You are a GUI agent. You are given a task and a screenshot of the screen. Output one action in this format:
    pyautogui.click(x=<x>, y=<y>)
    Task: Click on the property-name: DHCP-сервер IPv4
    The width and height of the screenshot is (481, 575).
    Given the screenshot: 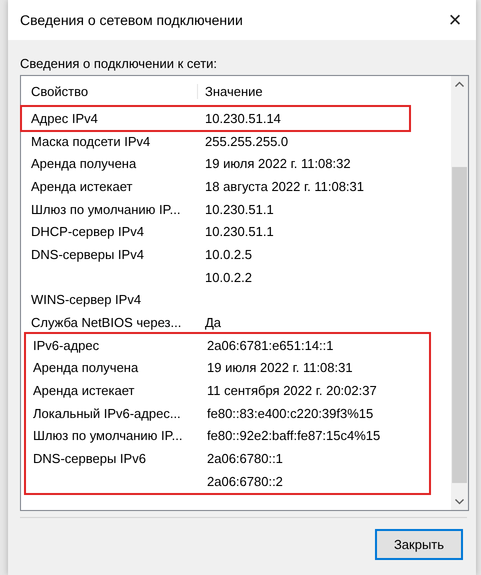 What is the action you would take?
    pyautogui.click(x=87, y=232)
    